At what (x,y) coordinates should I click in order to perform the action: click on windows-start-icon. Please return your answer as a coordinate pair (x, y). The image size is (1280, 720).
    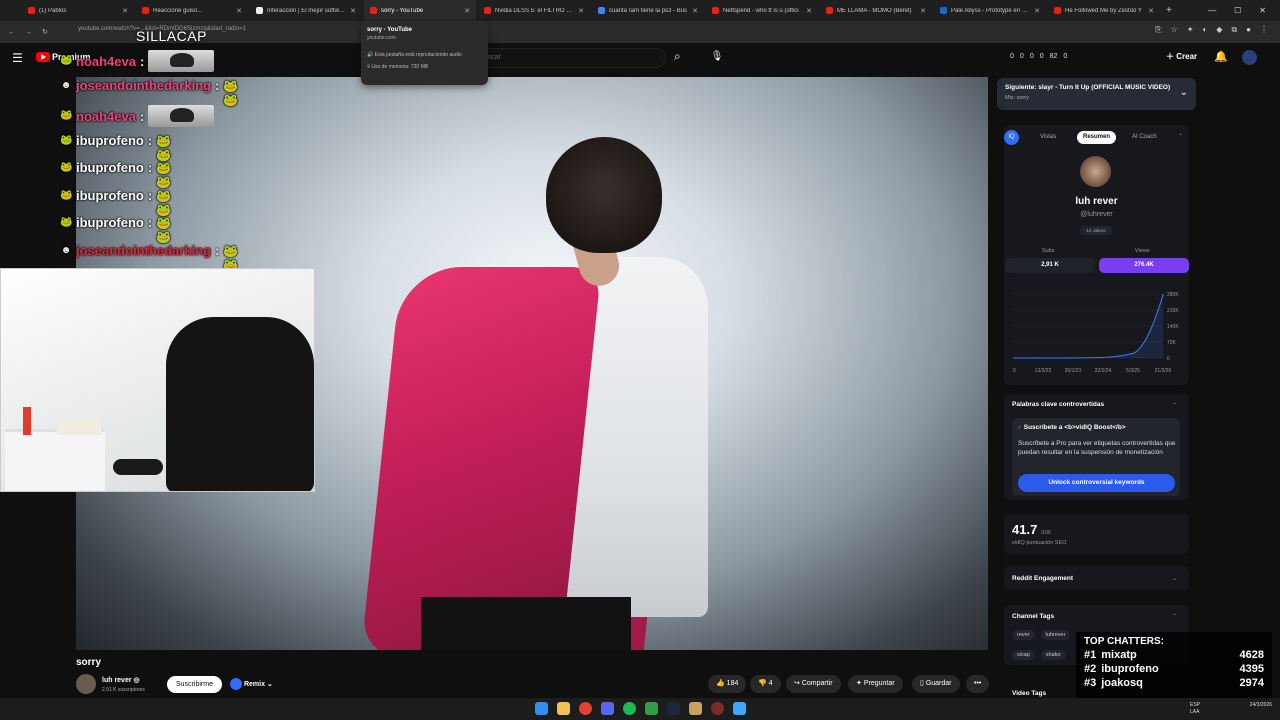
    Looking at the image, I should click on (541, 708).